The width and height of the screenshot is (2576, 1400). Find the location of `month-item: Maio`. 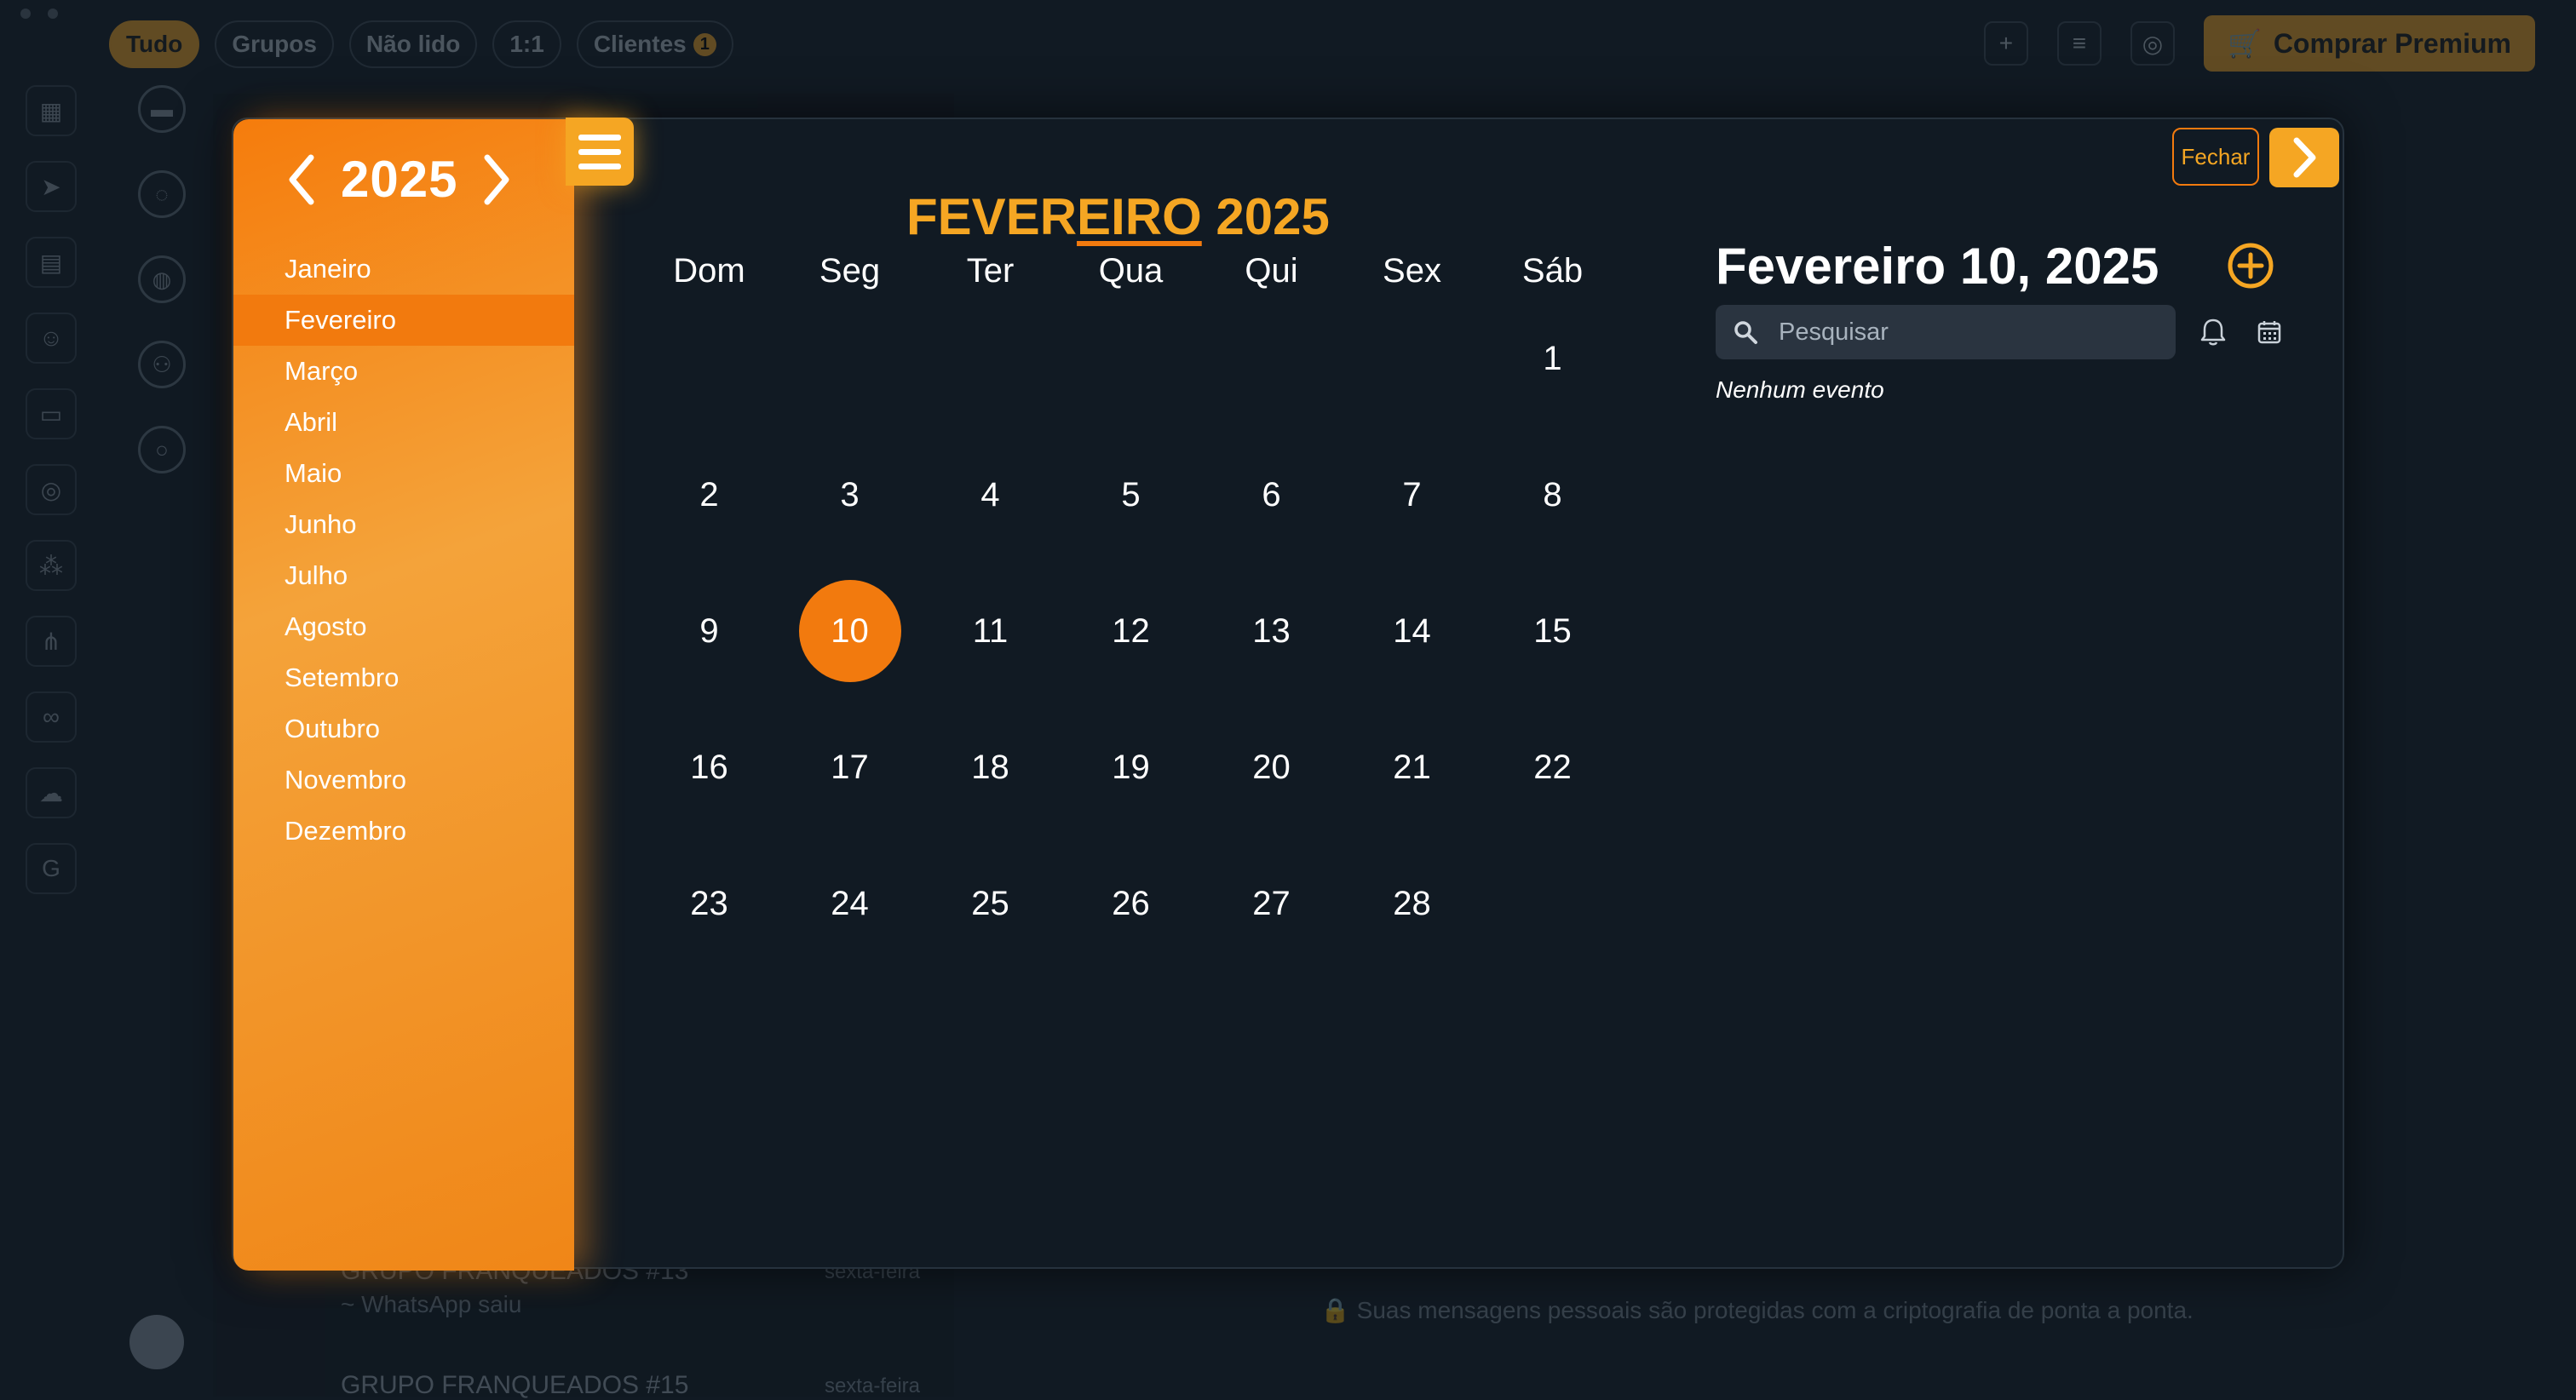

month-item: Maio is located at coordinates (404, 473).